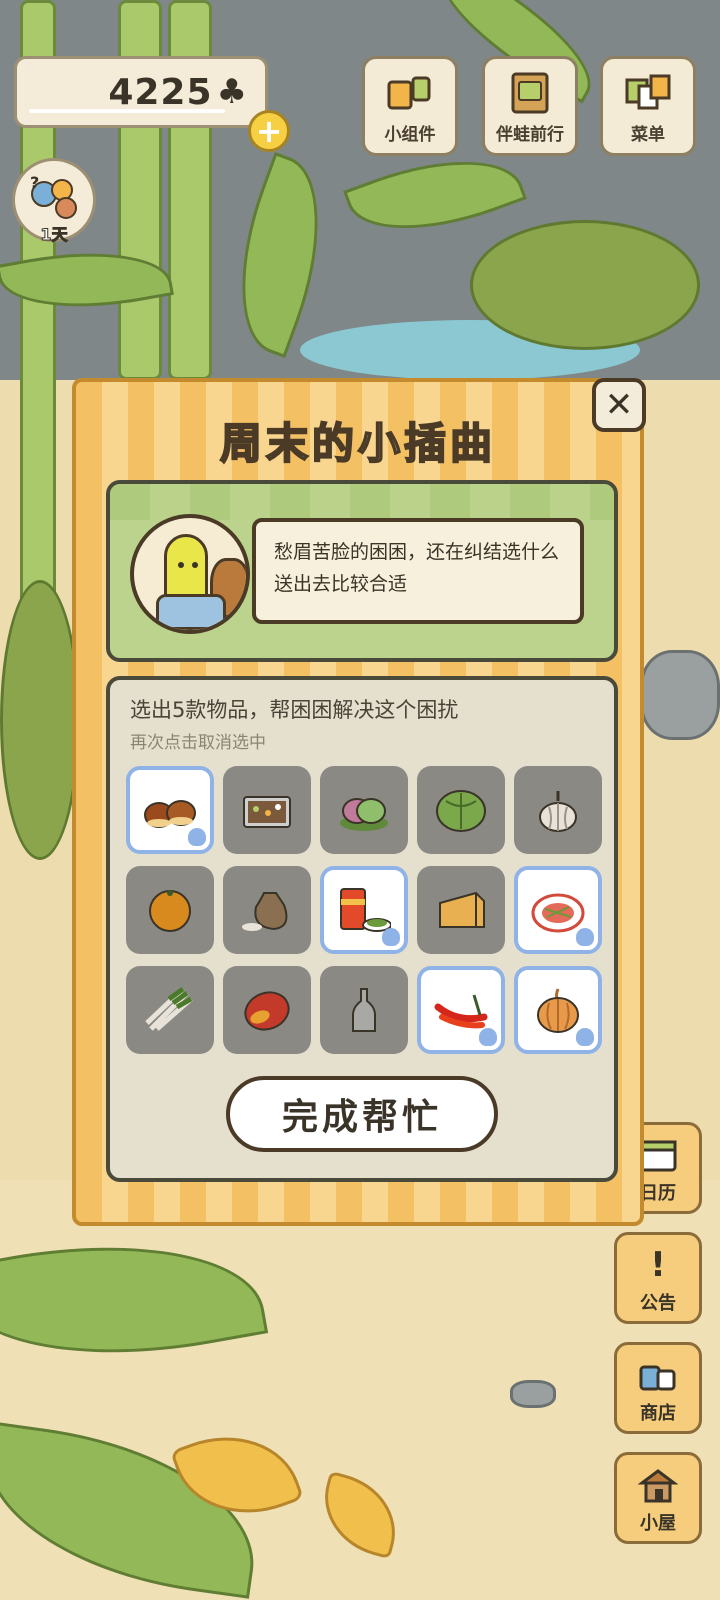 The height and width of the screenshot is (1600, 720). I want to click on item-chestnuts, so click(170, 810).